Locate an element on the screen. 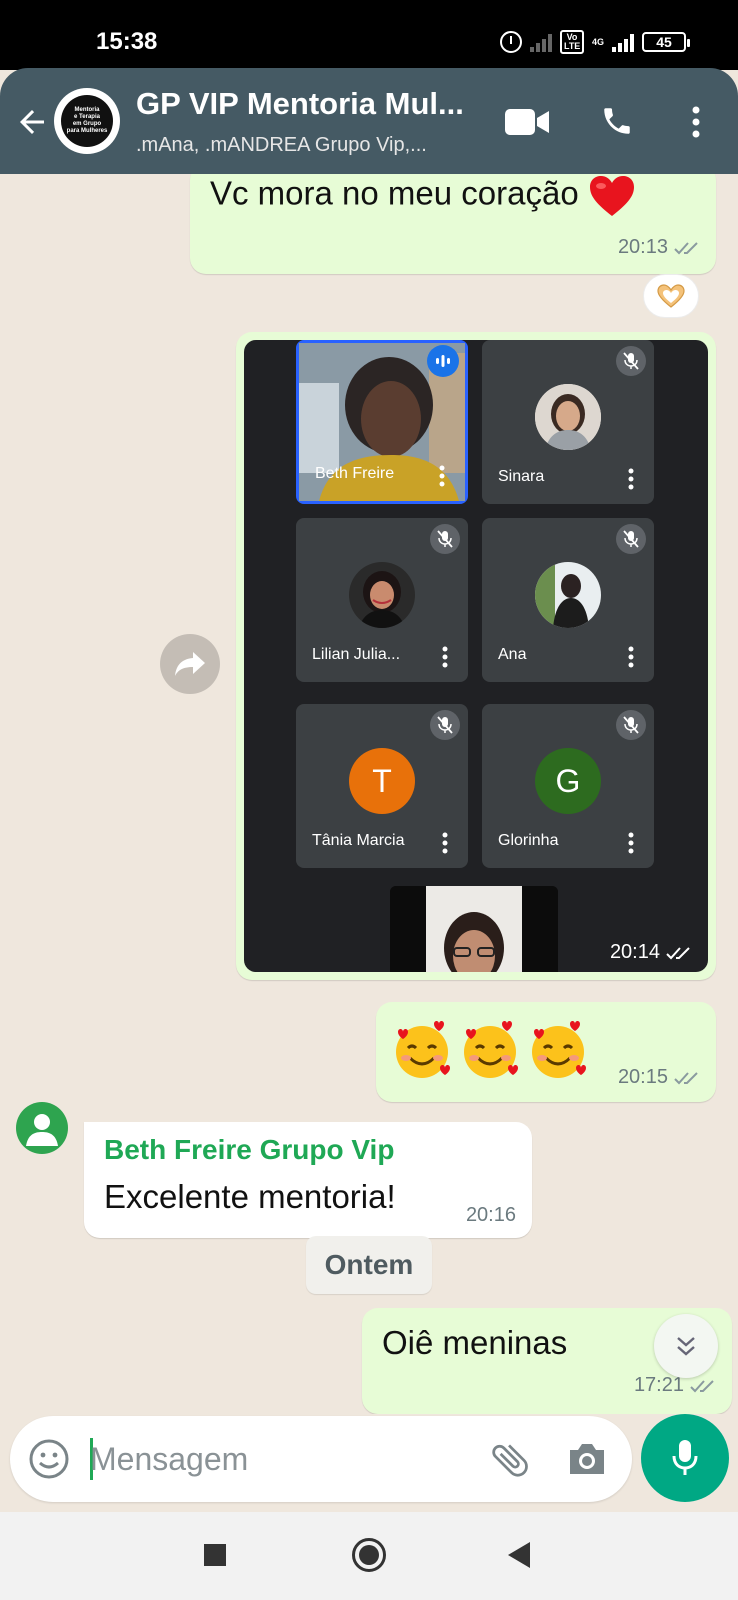  self-view-video is located at coordinates (474, 929).